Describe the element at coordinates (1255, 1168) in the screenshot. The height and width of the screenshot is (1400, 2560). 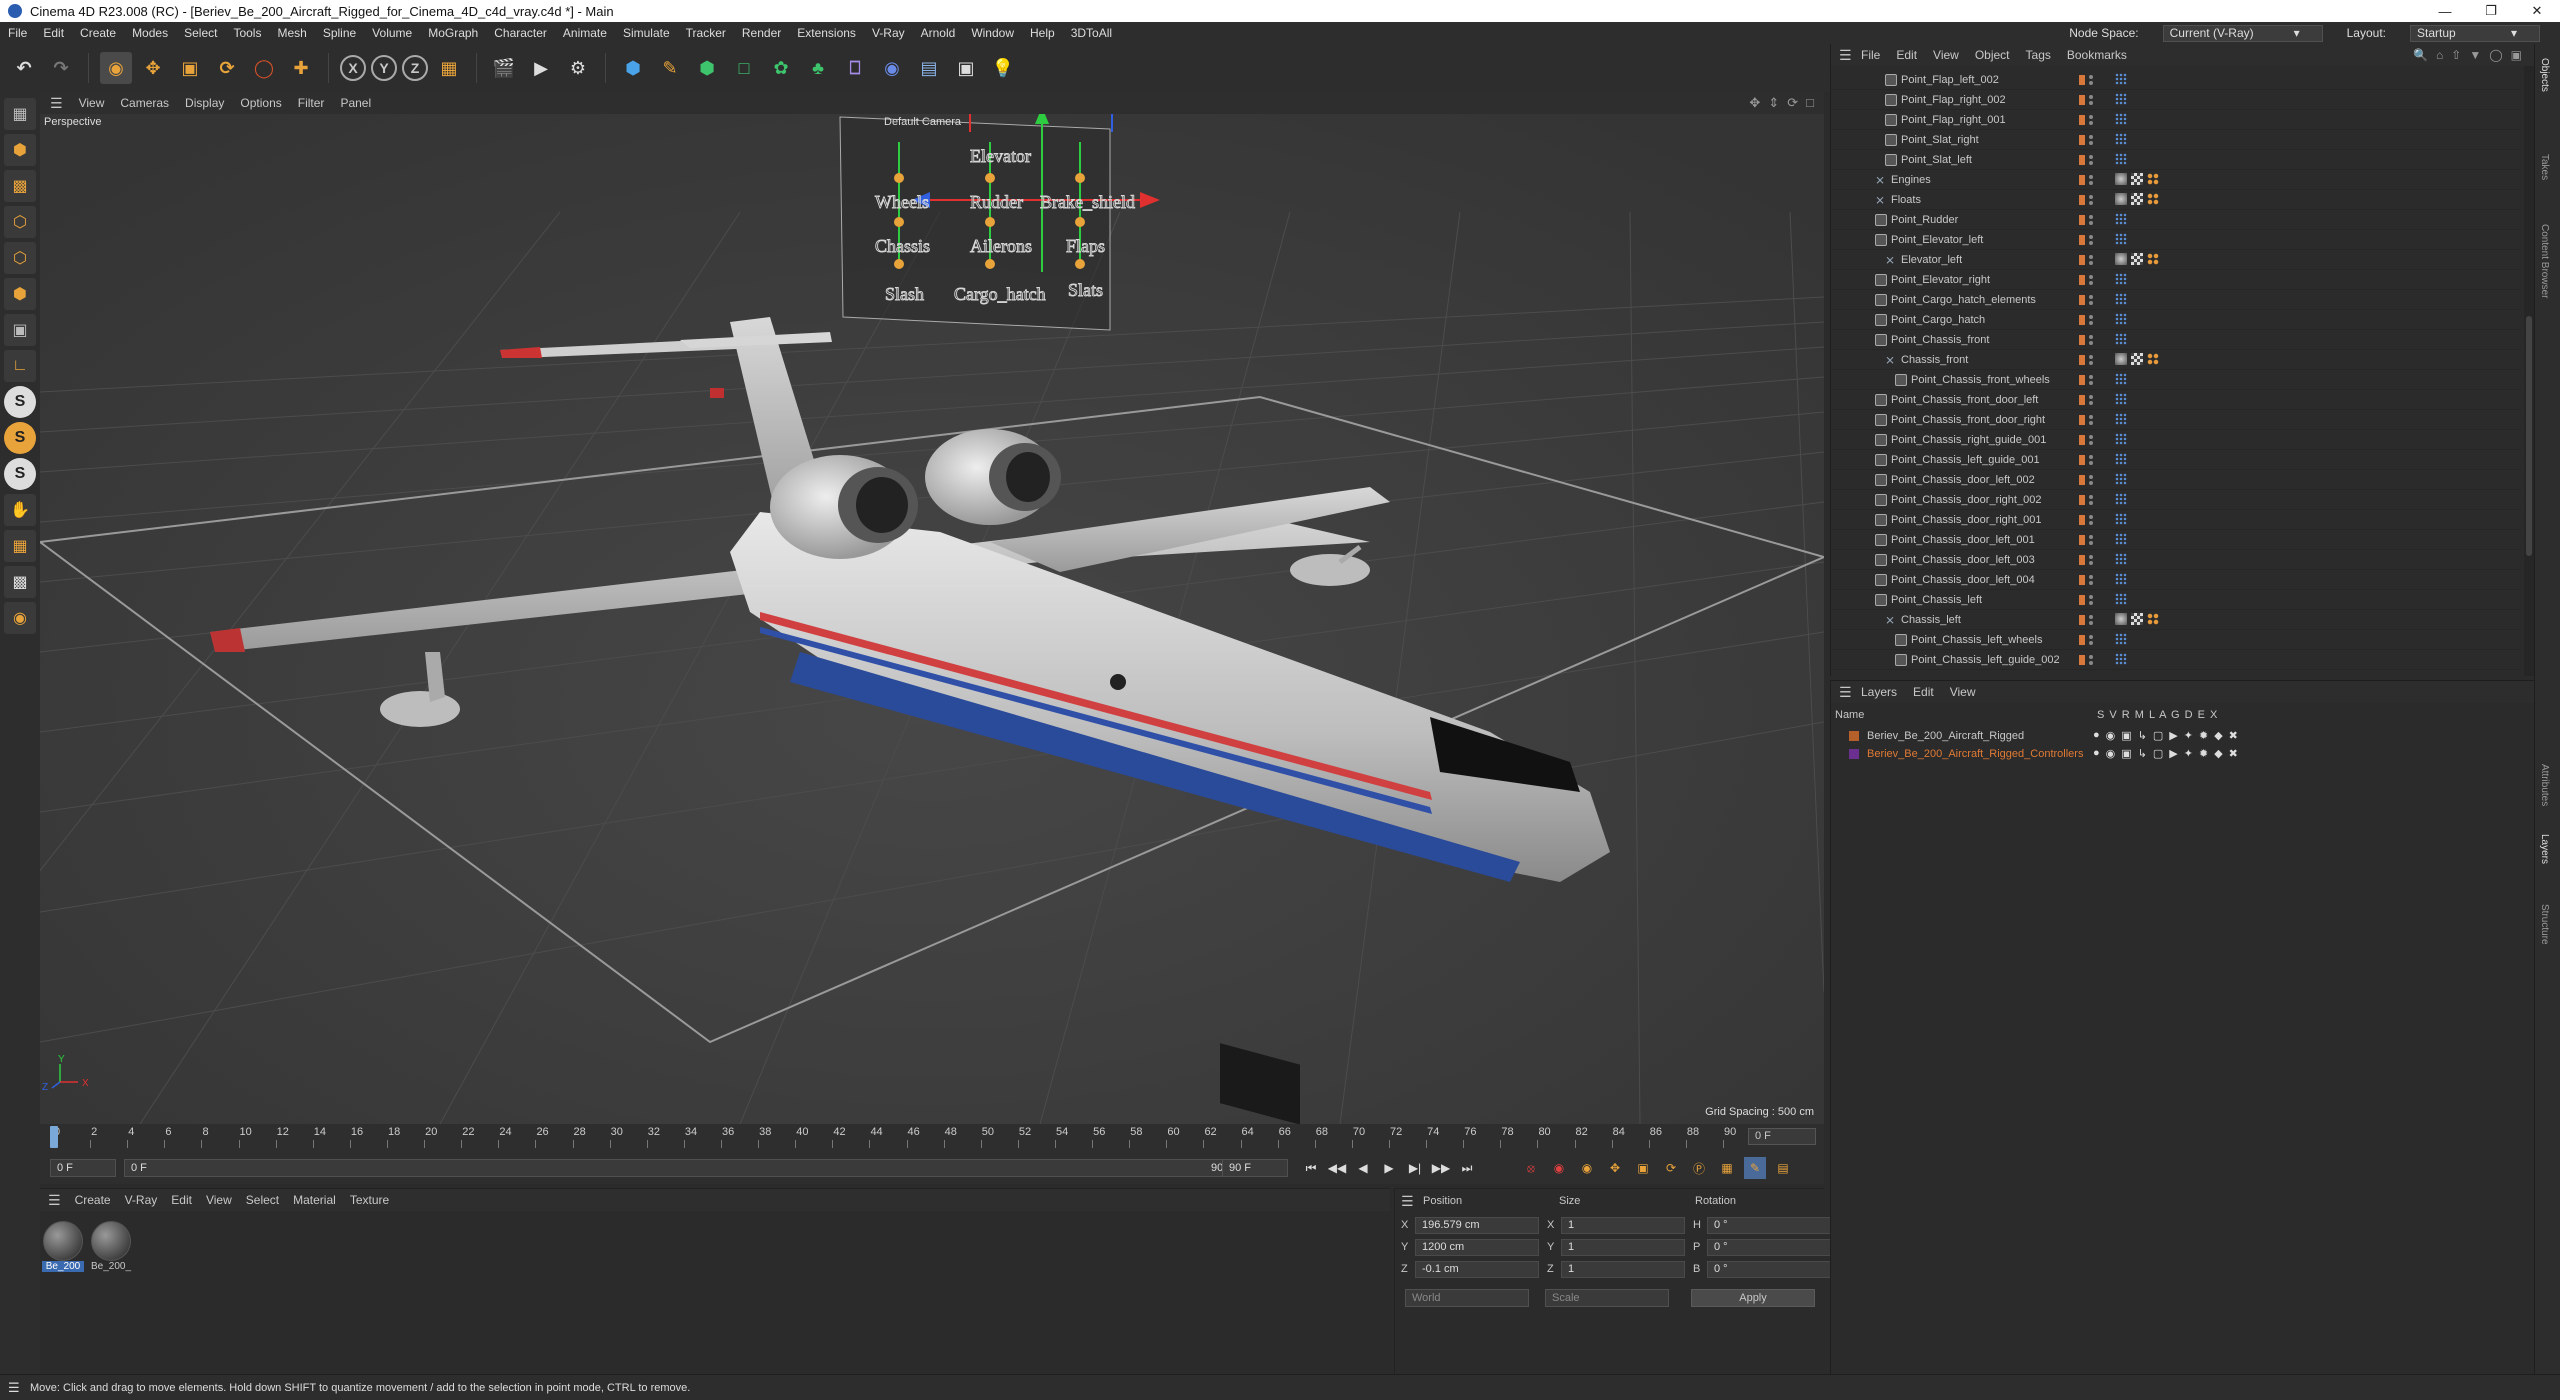
I see `end-frame-field: 90 F` at that location.